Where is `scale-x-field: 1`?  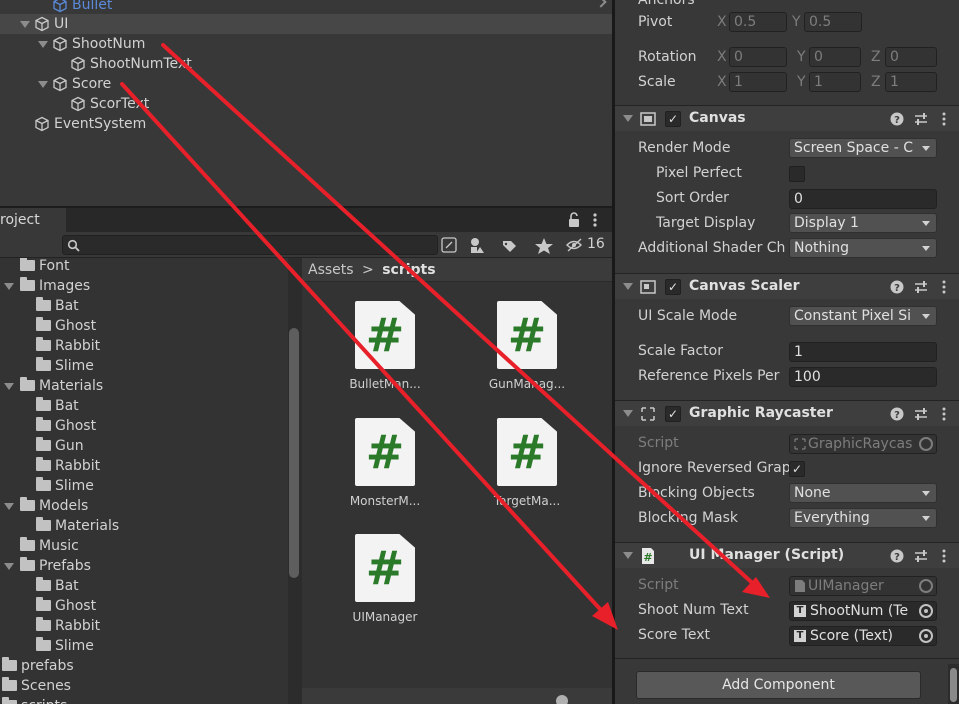 scale-x-field: 1 is located at coordinates (758, 82).